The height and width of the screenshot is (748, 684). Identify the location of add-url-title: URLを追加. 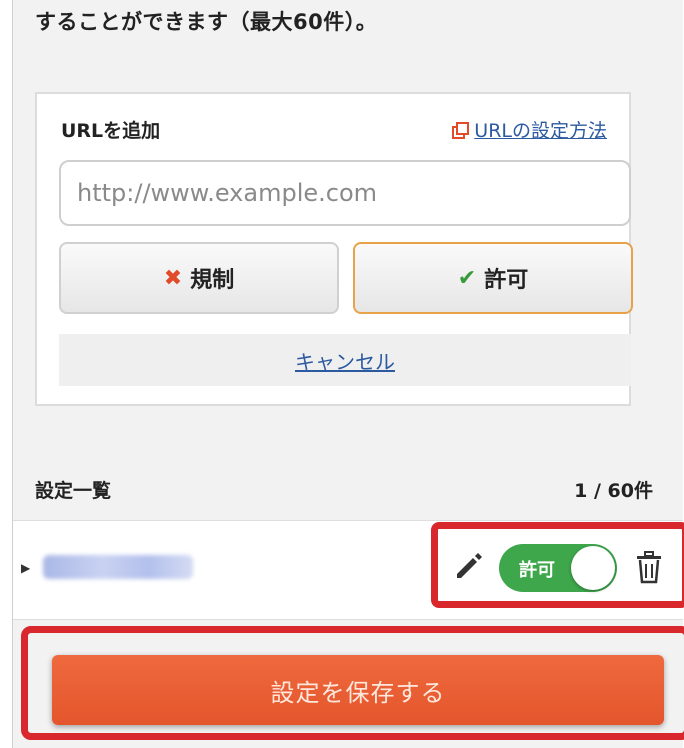
(111, 131).